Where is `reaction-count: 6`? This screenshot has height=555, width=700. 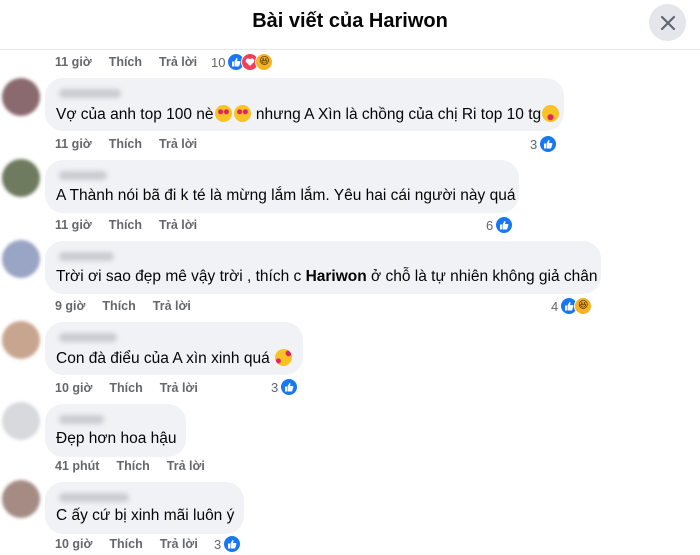 reaction-count: 6 is located at coordinates (490, 225).